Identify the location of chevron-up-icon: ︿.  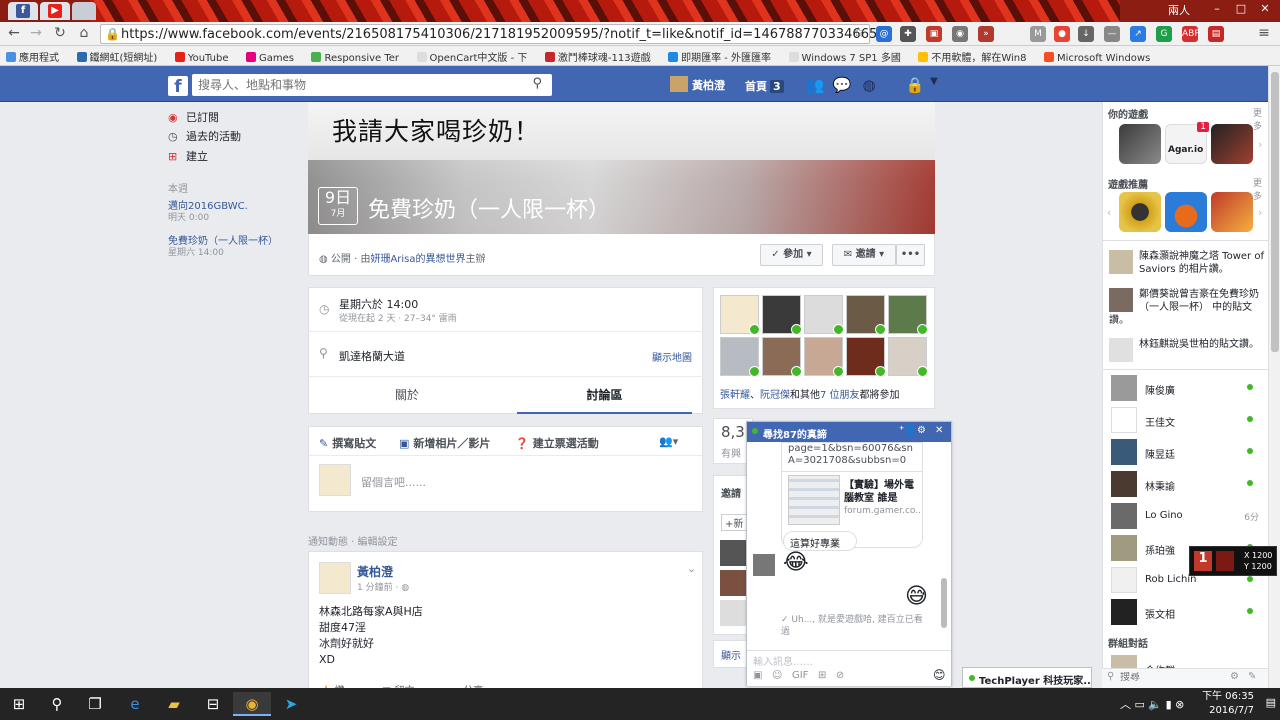
(1125, 704).